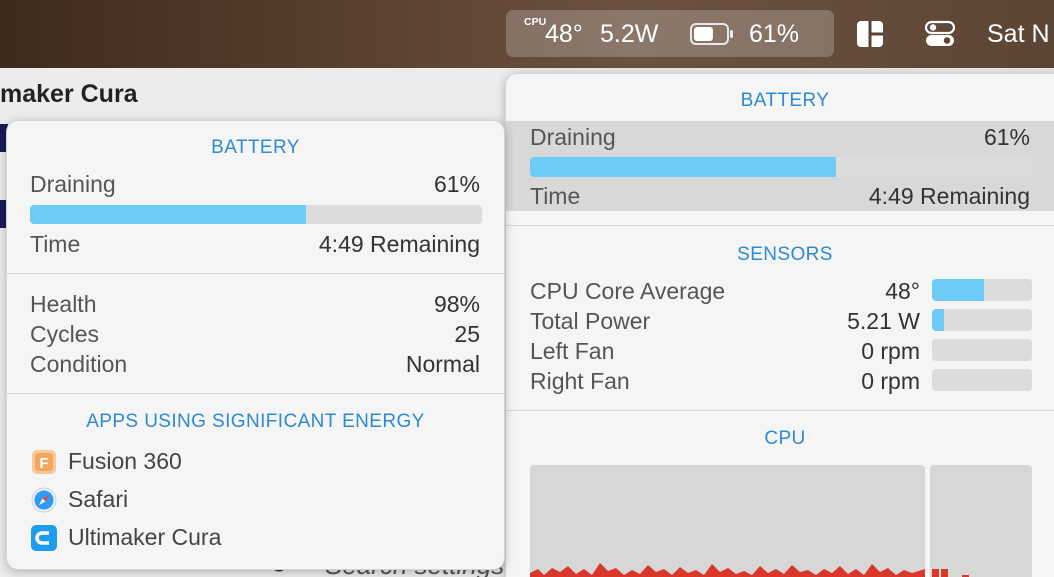 Image resolution: width=1054 pixels, height=577 pixels. I want to click on control-center-icon, so click(940, 34).